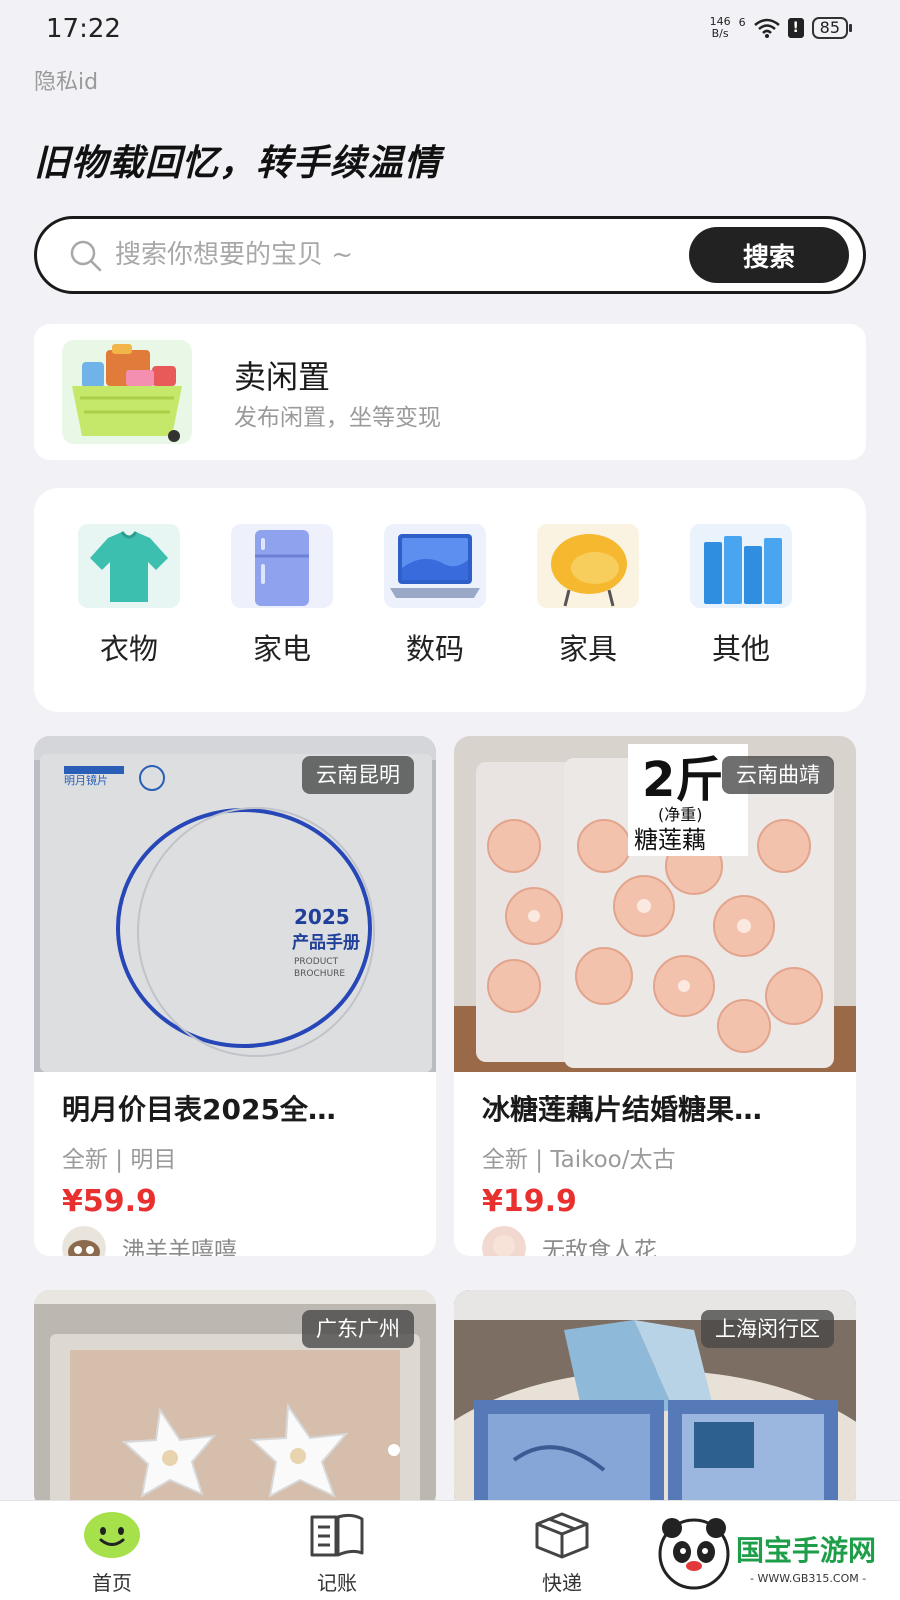  Describe the element at coordinates (562, 1583) in the screenshot. I see `nav-label: 快递` at that location.